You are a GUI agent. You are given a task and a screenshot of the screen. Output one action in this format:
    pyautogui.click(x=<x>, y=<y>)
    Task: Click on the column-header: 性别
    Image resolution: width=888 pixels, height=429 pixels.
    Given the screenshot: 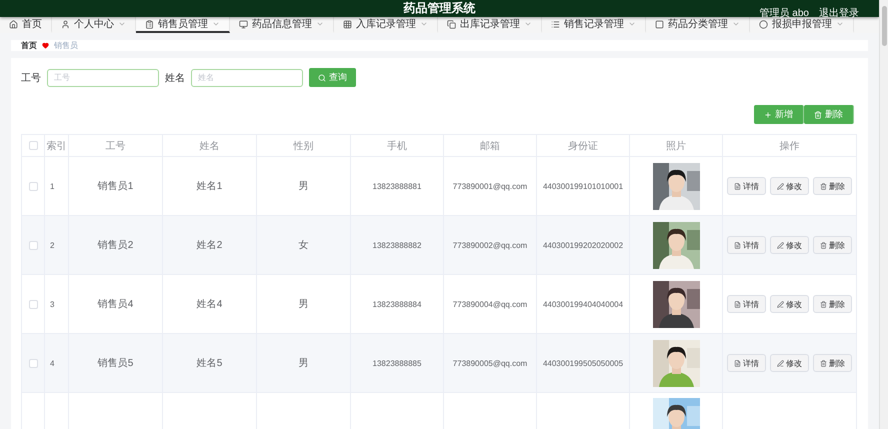 What is the action you would take?
    pyautogui.click(x=303, y=145)
    